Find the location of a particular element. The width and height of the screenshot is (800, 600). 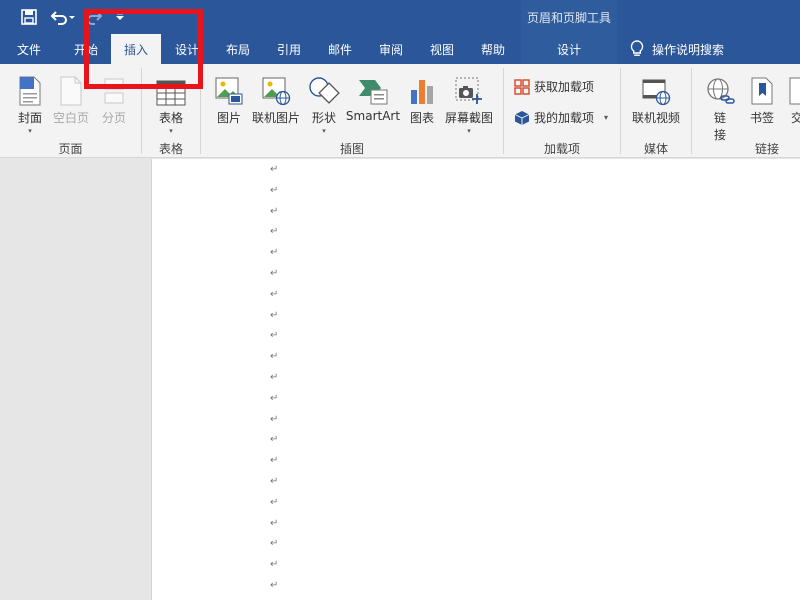

online-pictures-button: 联机图片 is located at coordinates (276, 95).